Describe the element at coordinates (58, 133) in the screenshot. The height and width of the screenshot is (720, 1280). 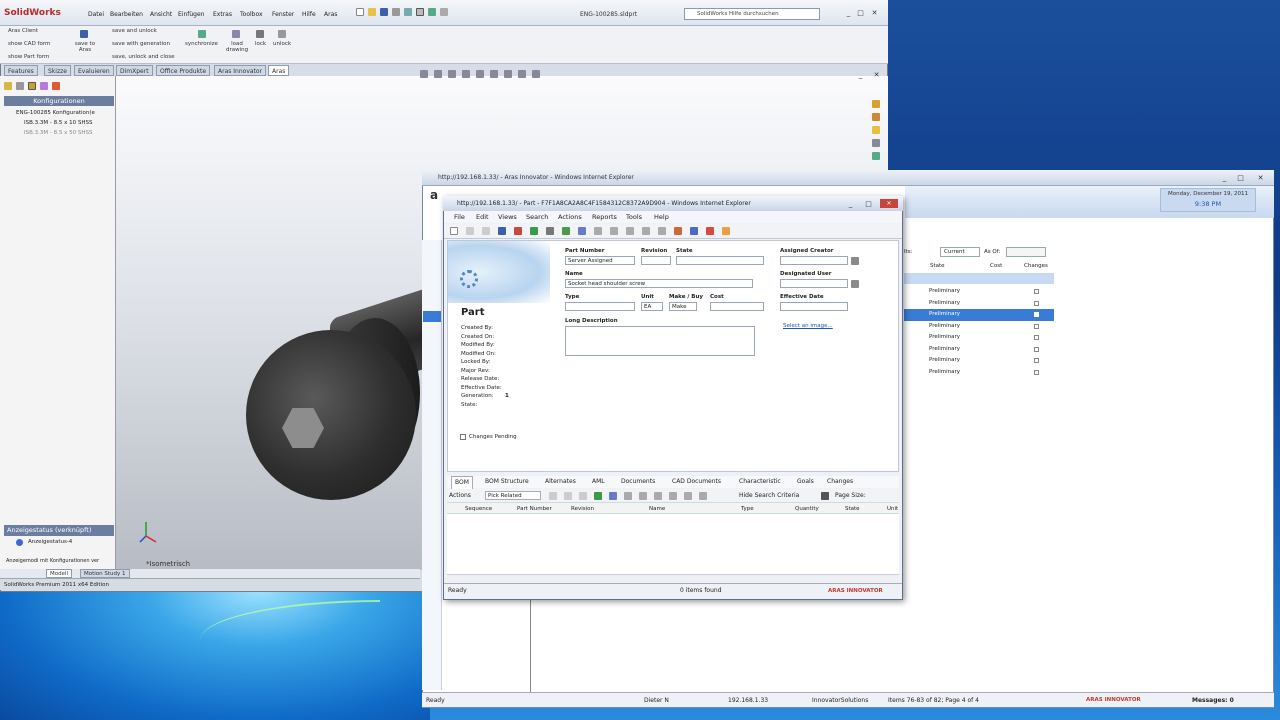
I see `configuration-item: ISB.3.3M - 8.5 x 50 SHSS` at that location.